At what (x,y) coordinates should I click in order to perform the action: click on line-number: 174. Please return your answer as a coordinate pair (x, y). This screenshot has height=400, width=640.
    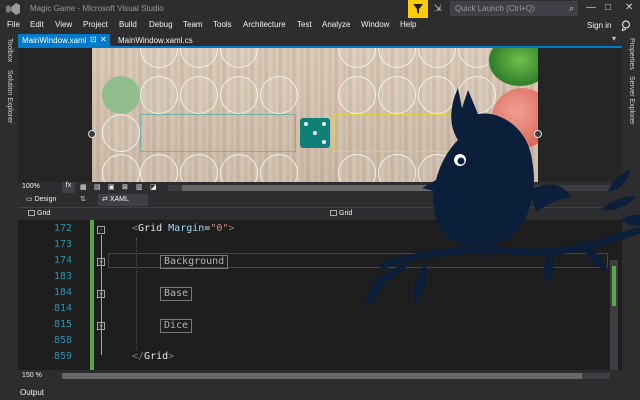
    Looking at the image, I should click on (62, 260).